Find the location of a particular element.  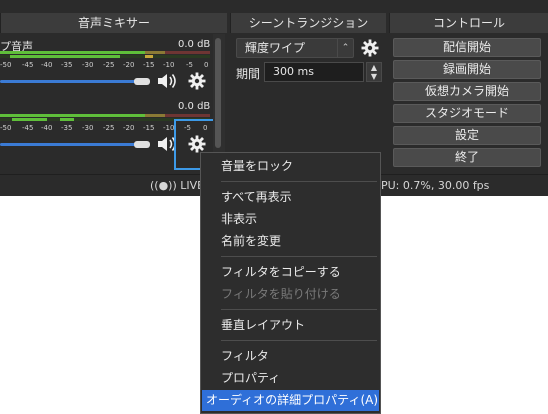

duration-label: 期間 is located at coordinates (248, 74).